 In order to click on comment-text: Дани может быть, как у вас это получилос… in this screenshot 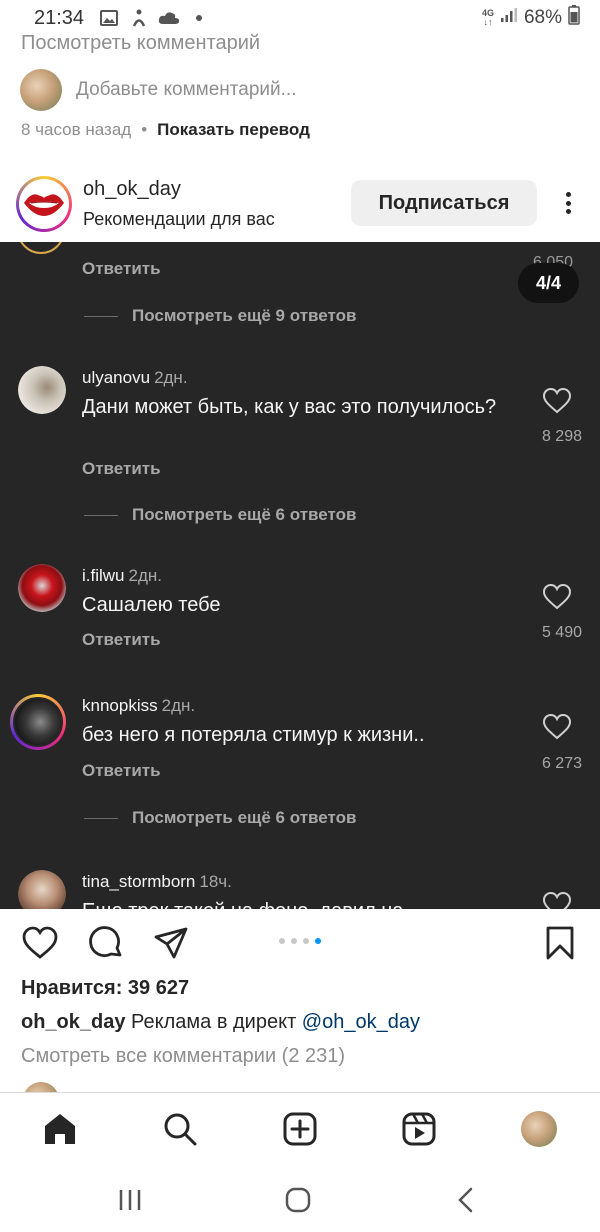, I will do `click(289, 407)`.